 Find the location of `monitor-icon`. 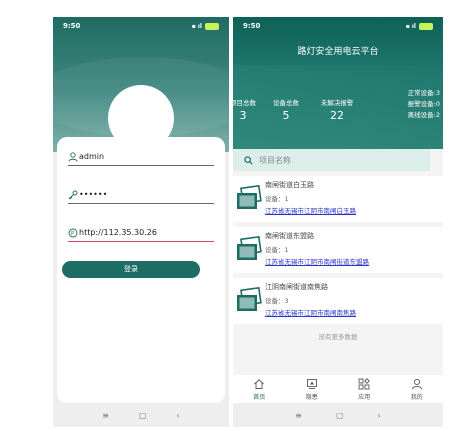

monitor-icon is located at coordinates (311, 383).